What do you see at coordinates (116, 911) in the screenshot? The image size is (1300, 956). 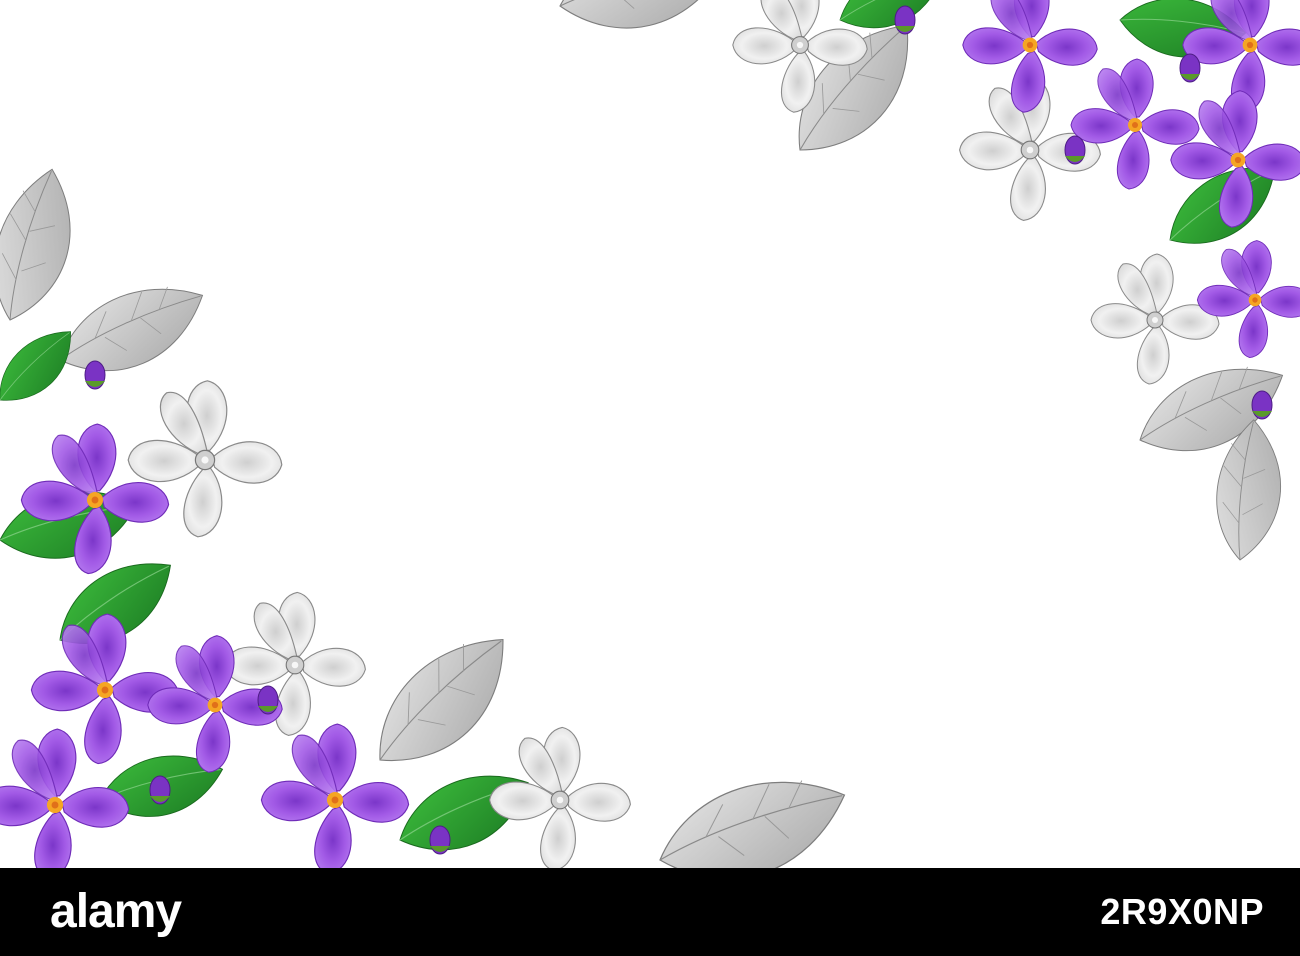 I see `brand-logo-text: alamy` at bounding box center [116, 911].